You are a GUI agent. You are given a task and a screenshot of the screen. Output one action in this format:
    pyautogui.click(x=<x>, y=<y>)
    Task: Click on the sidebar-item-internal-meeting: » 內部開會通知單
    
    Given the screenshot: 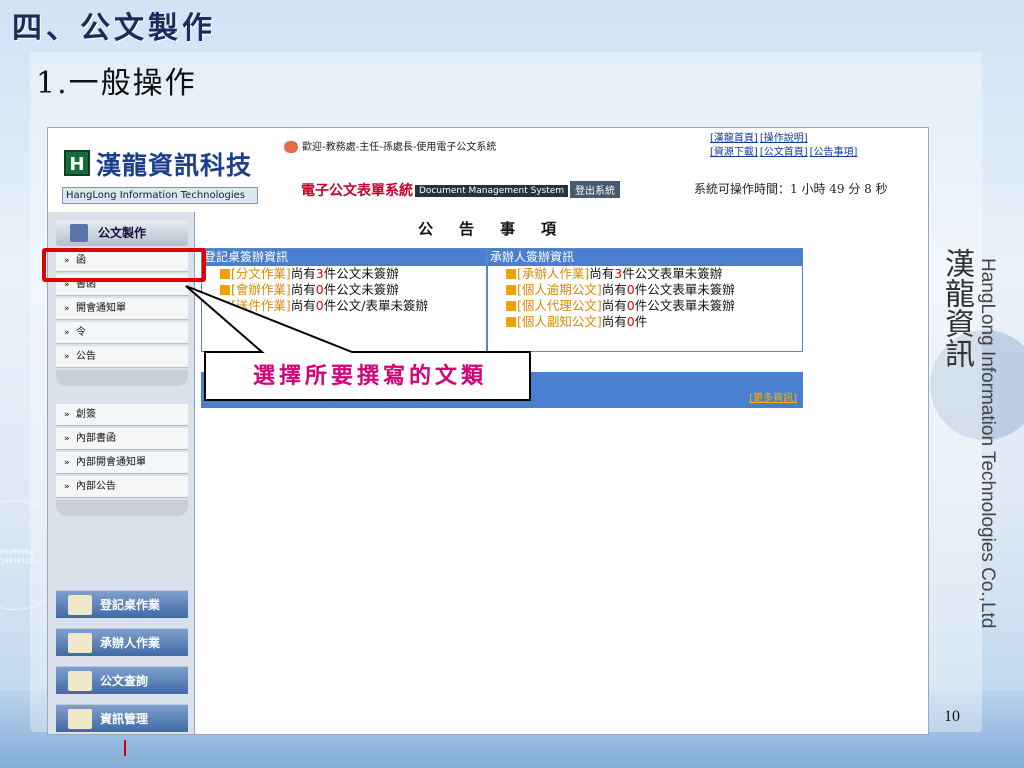 What is the action you would take?
    pyautogui.click(x=122, y=463)
    